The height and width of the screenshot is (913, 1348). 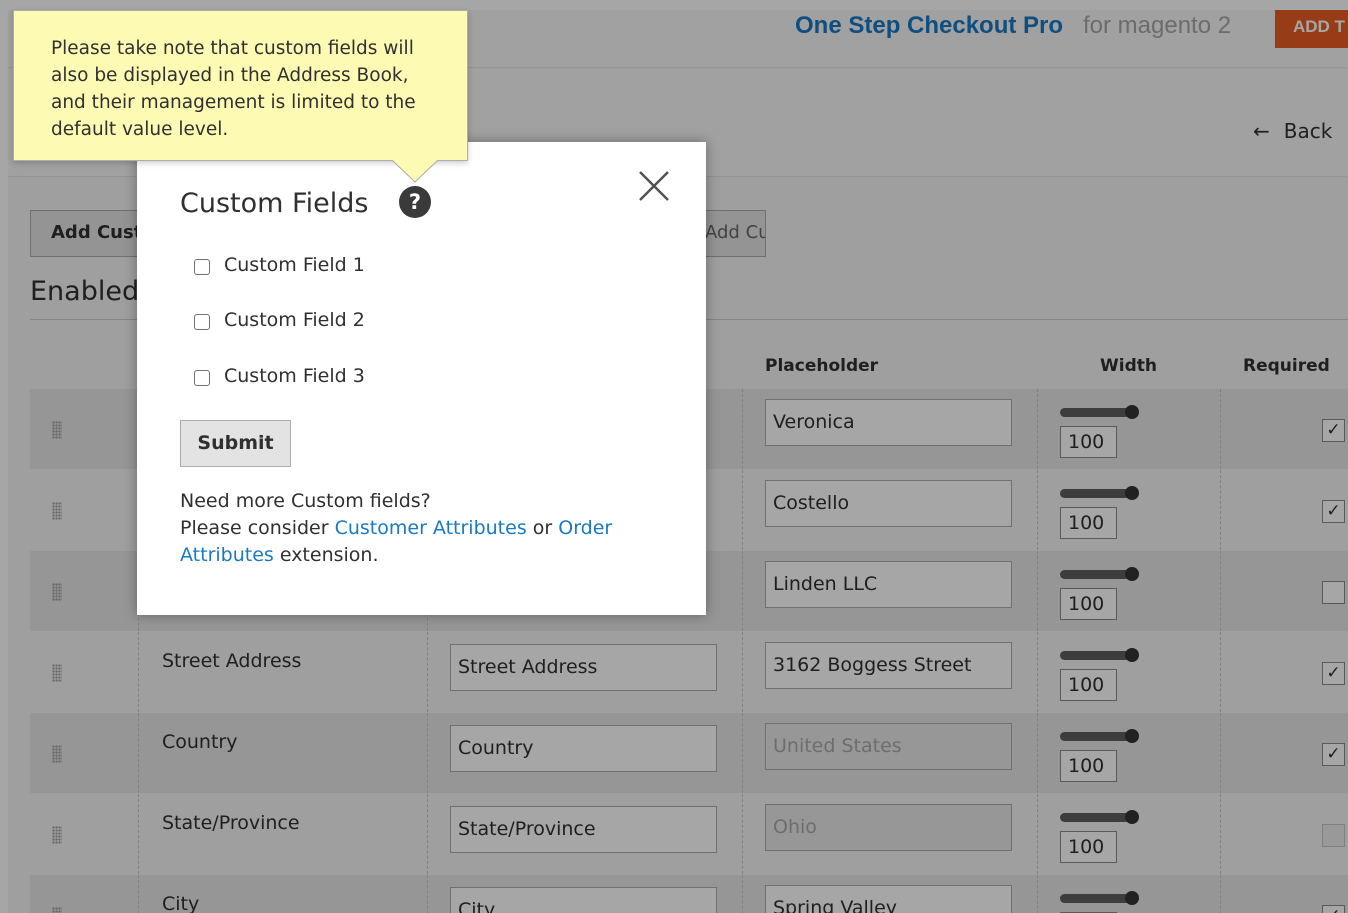 What do you see at coordinates (542, 528) in the screenshot?
I see `more-fields-or: or` at bounding box center [542, 528].